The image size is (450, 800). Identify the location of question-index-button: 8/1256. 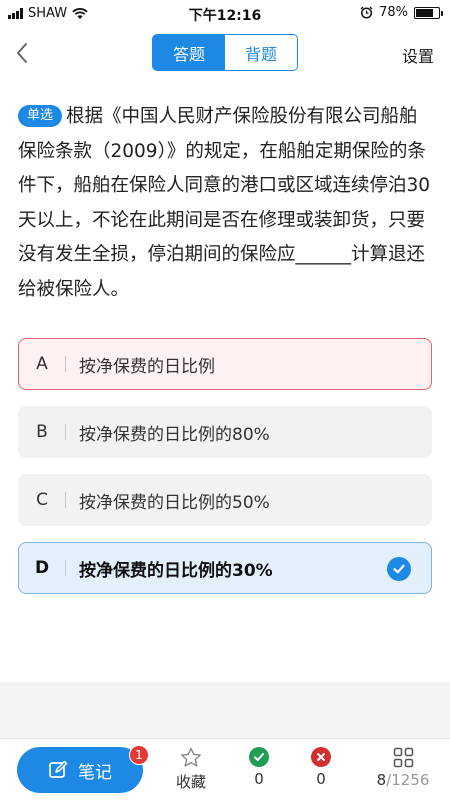
(403, 768).